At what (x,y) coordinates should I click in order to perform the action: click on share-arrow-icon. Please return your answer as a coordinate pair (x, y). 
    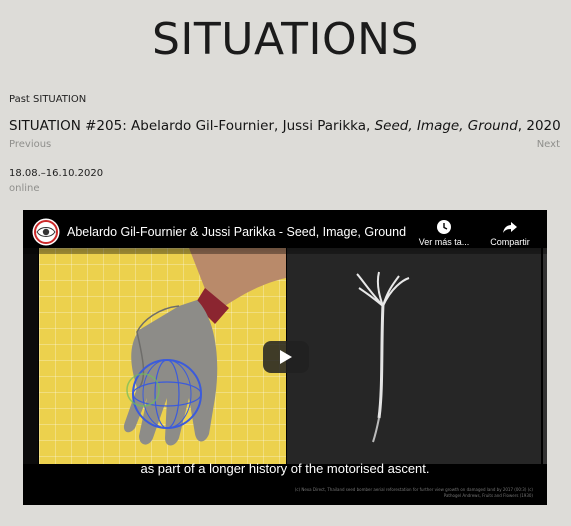
    Looking at the image, I should click on (510, 227).